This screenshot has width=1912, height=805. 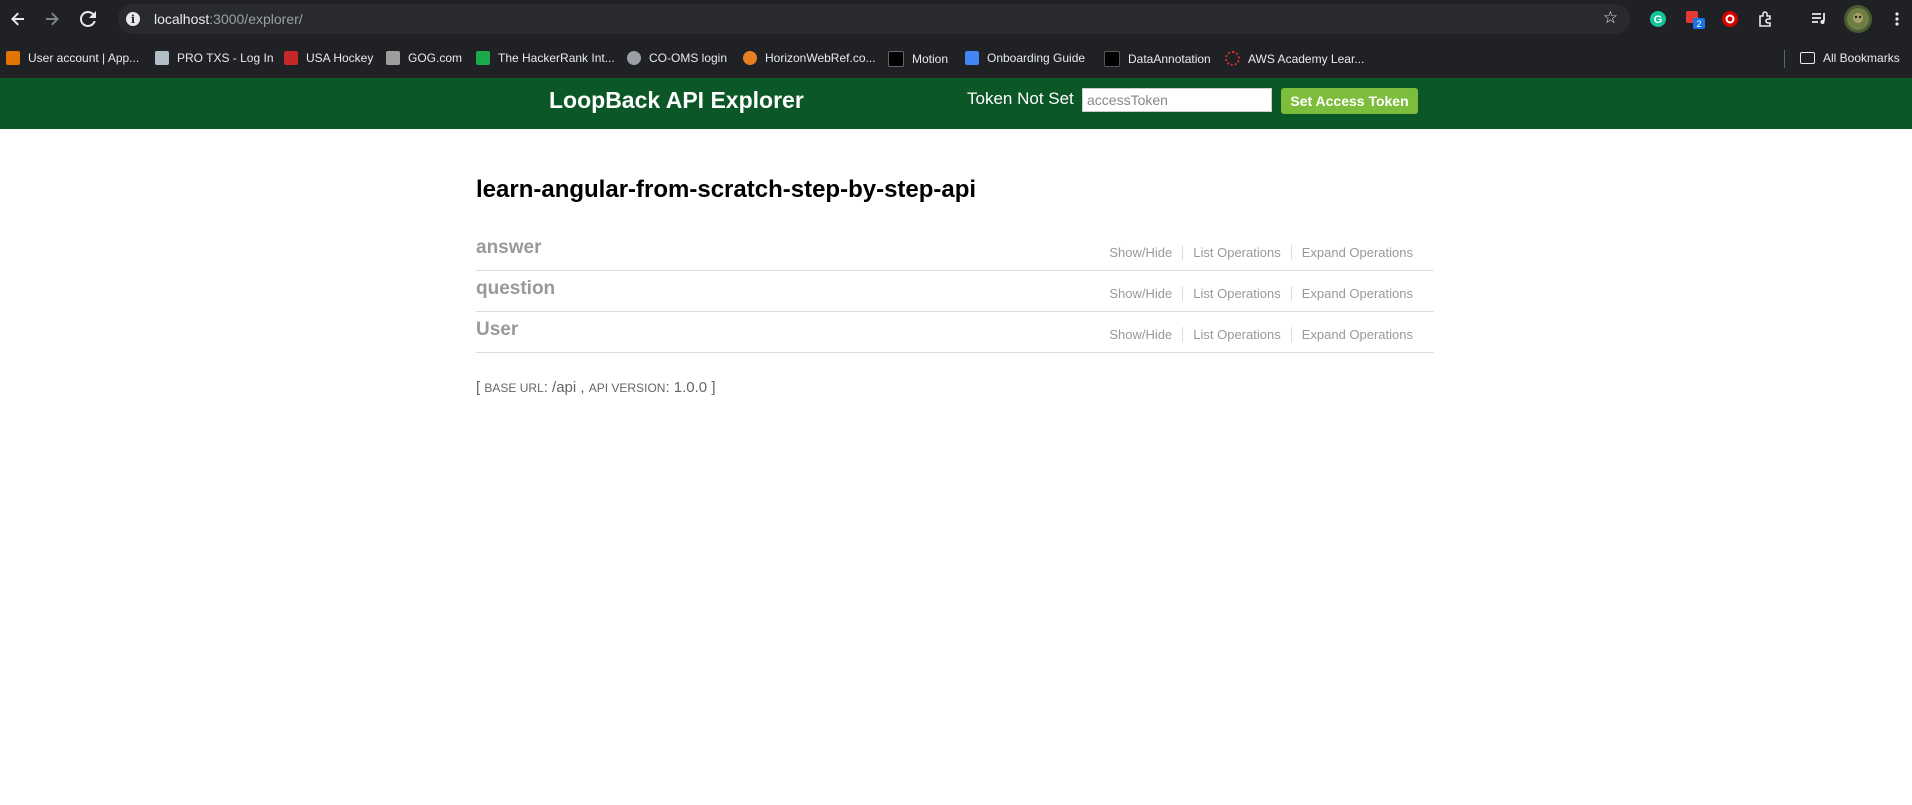 I want to click on bookmark-pro-txs: PRO TXS - Log In, so click(x=214, y=58).